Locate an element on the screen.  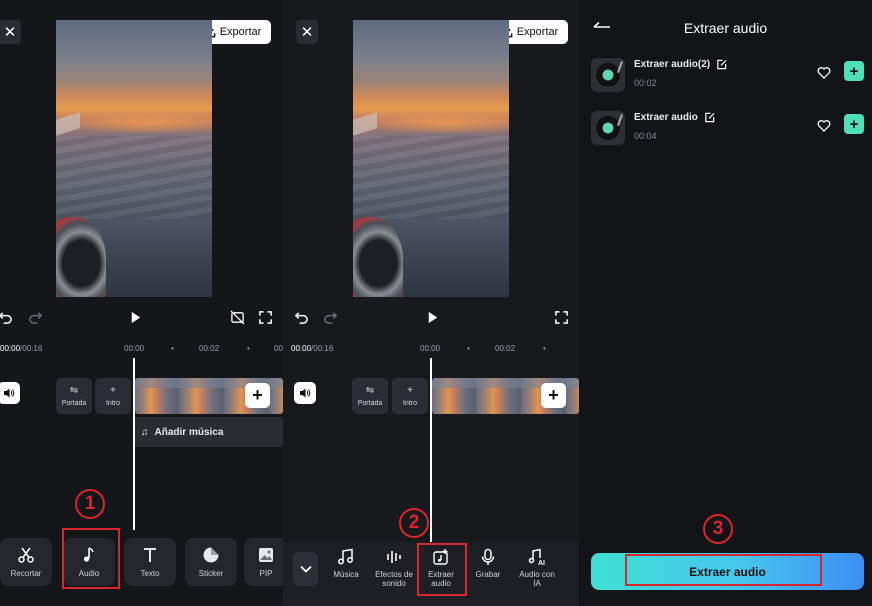
playhead is located at coordinates (431, 451).